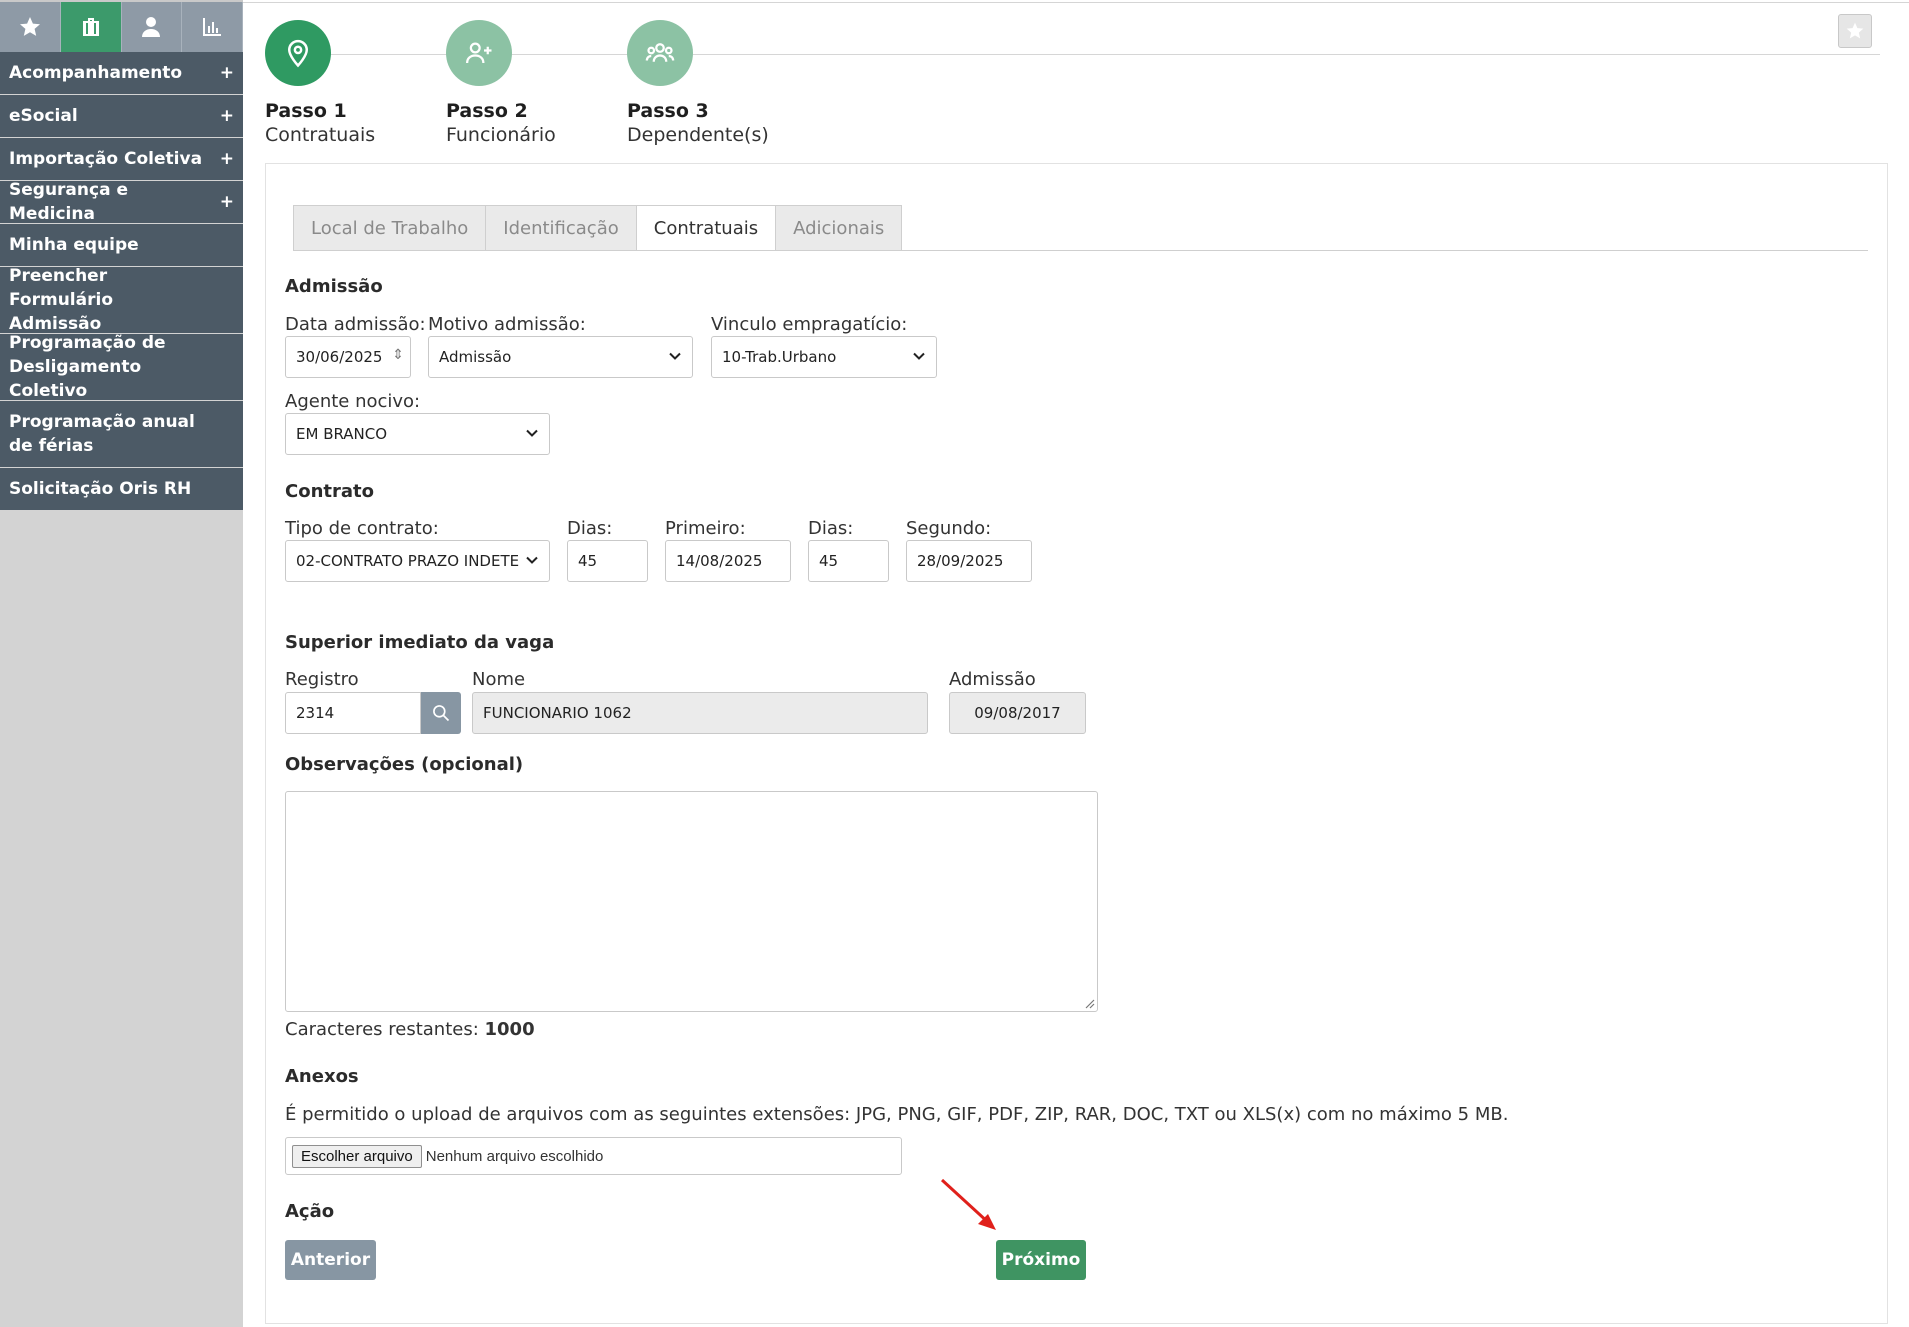 The height and width of the screenshot is (1327, 1909). I want to click on superior-section-title: Superior imediato da vaga, so click(420, 642).